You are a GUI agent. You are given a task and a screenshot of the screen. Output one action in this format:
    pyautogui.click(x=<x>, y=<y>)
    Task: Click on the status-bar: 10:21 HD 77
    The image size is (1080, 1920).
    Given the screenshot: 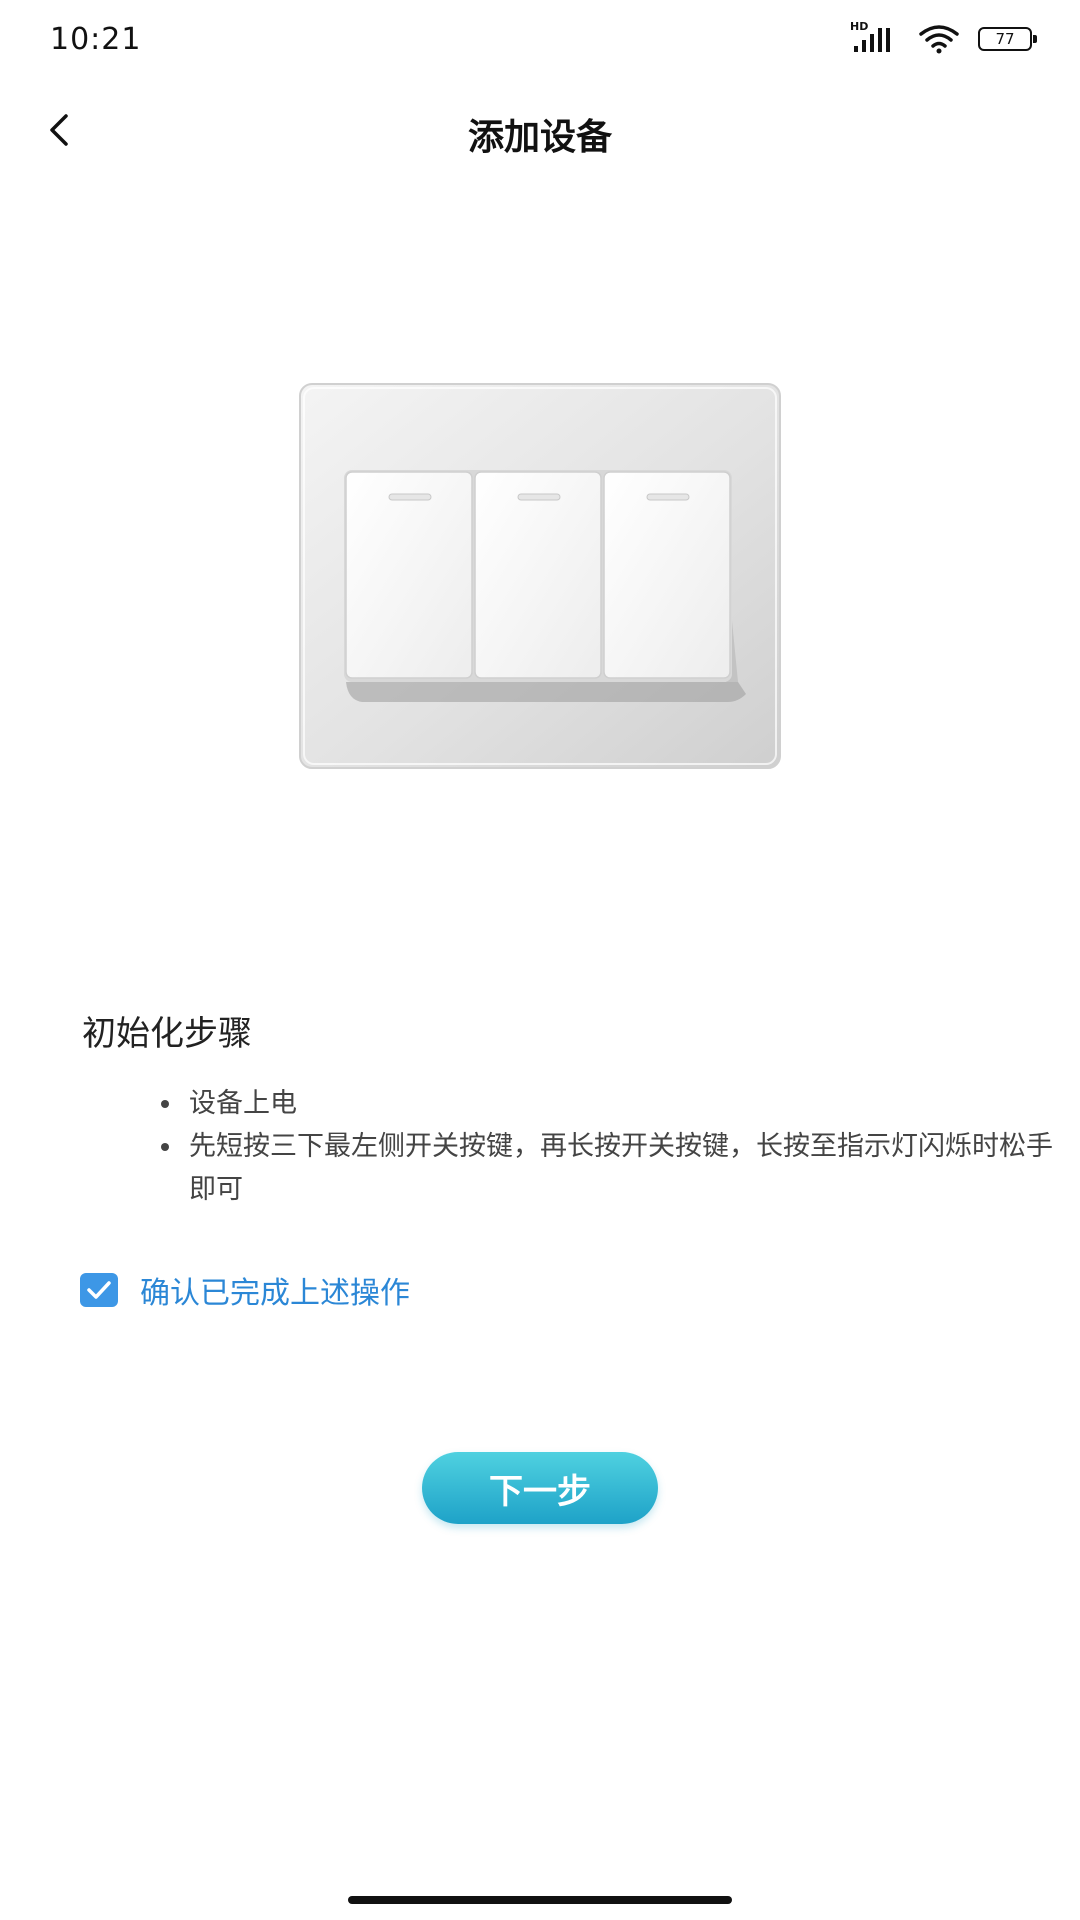 What is the action you would take?
    pyautogui.click(x=540, y=40)
    